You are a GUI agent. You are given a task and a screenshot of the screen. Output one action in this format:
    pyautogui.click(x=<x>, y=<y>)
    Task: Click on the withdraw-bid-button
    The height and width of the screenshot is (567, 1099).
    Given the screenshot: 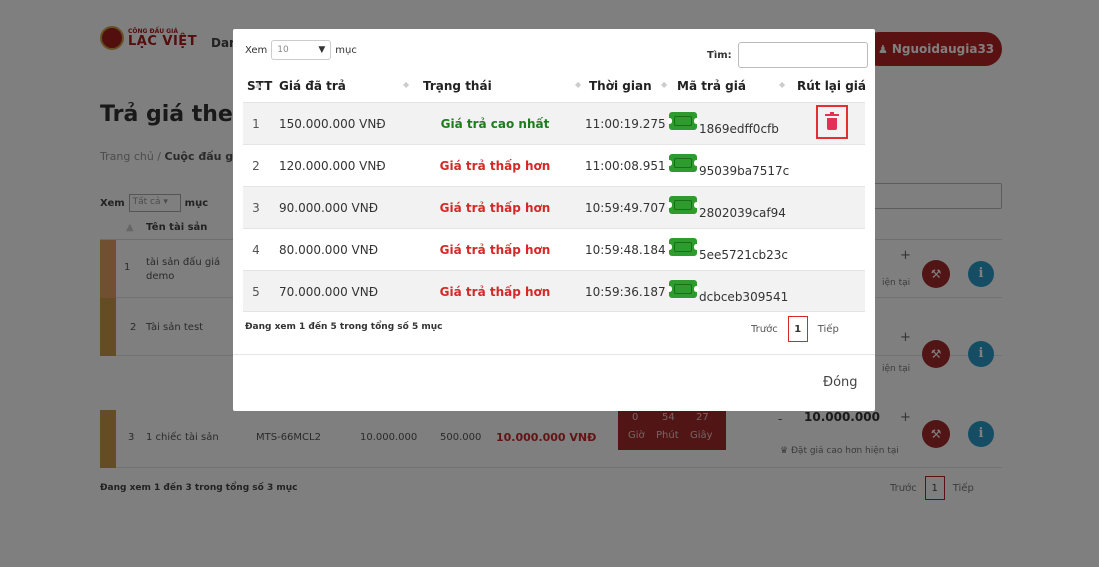 What is the action you would take?
    pyautogui.click(x=832, y=122)
    